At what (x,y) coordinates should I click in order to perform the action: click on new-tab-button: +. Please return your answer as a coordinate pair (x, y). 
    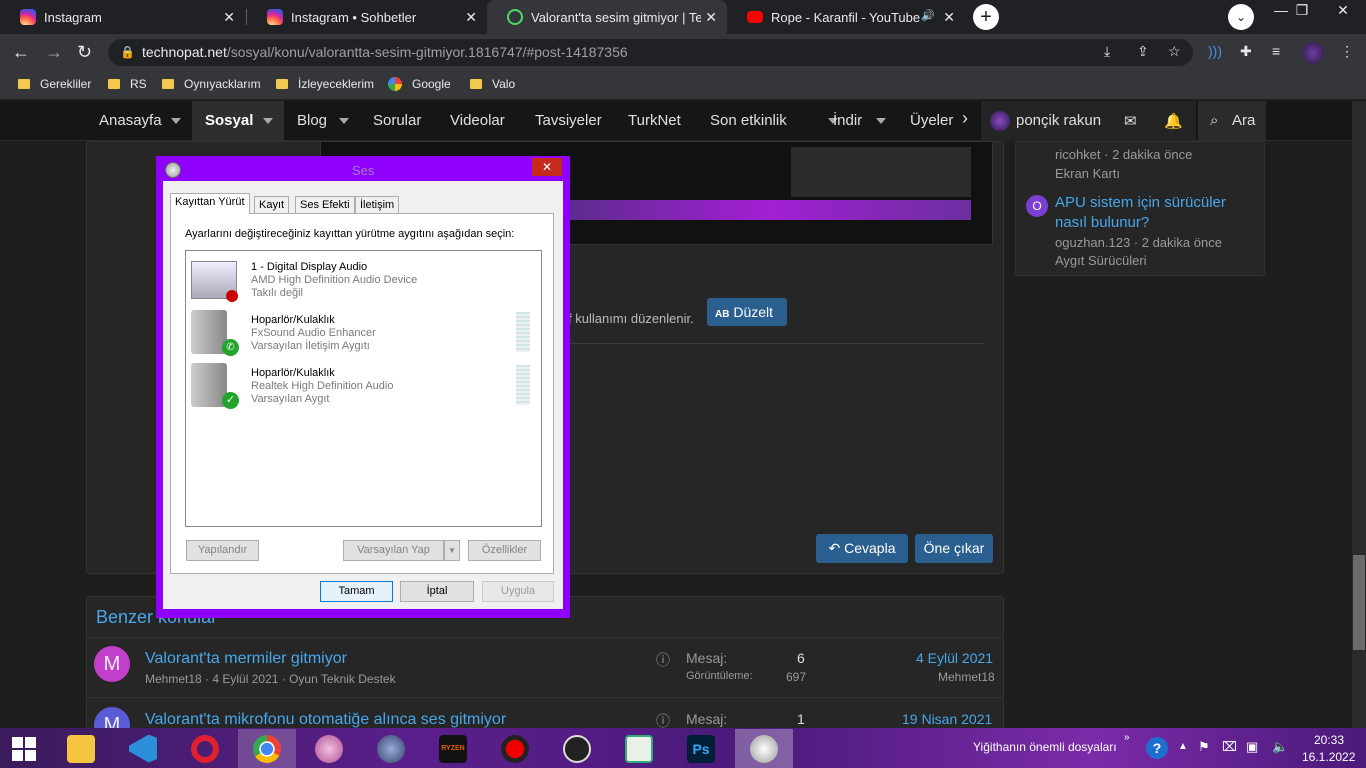
    Looking at the image, I should click on (986, 17).